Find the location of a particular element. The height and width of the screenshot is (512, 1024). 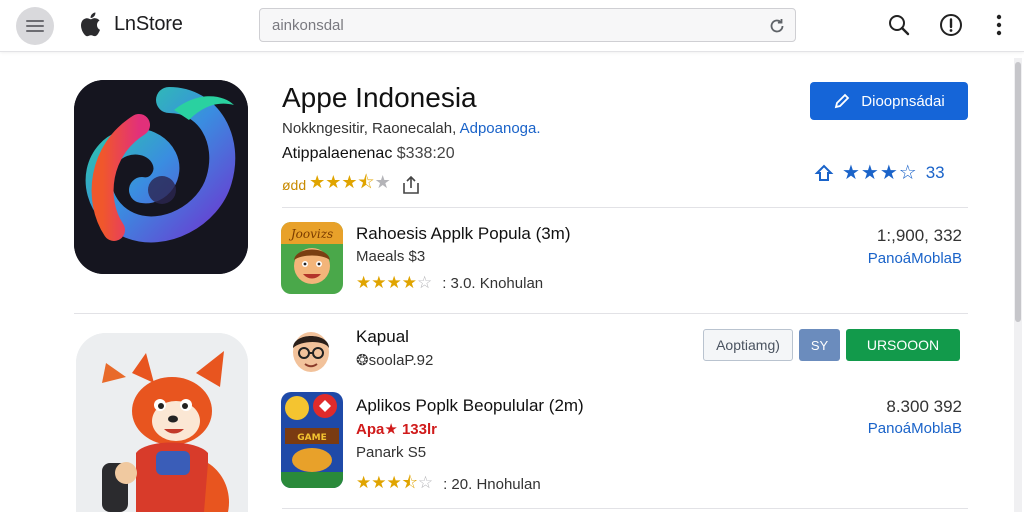

app-icon-2: GAME is located at coordinates (312, 440).